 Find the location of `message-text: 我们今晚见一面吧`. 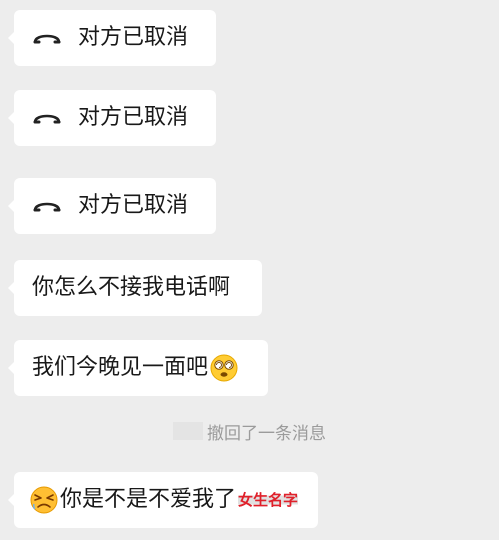

message-text: 我们今晚见一面吧 is located at coordinates (120, 367).